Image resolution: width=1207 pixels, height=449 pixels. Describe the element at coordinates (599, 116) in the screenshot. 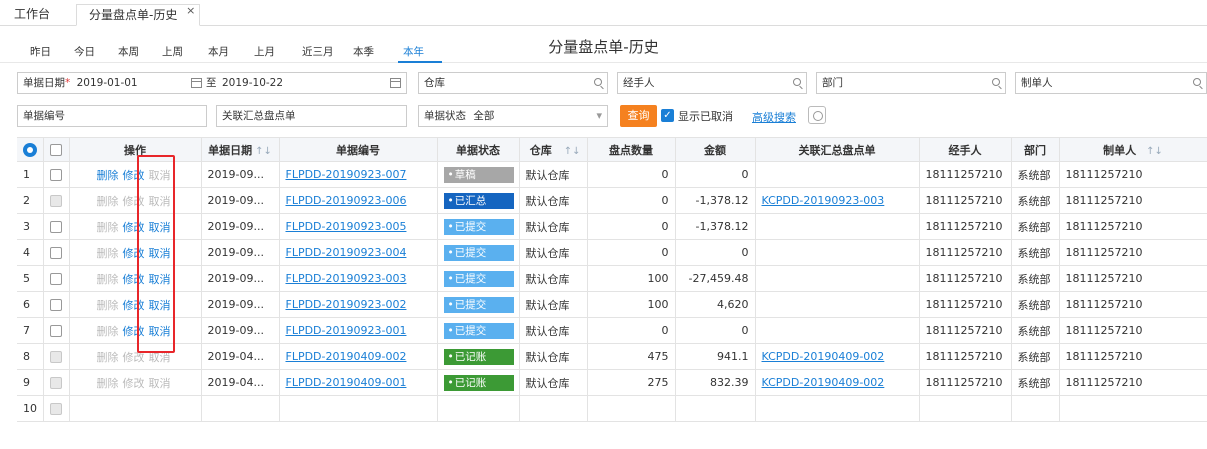

I see `chevron-down-icon: ▾` at that location.